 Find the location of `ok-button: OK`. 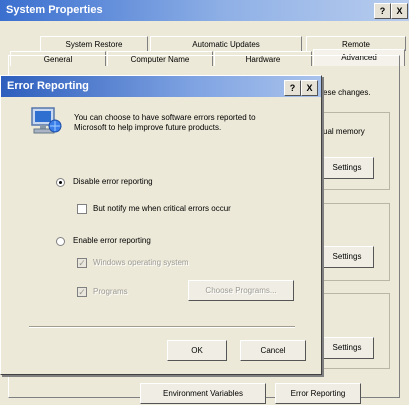

ok-button: OK is located at coordinates (197, 350).